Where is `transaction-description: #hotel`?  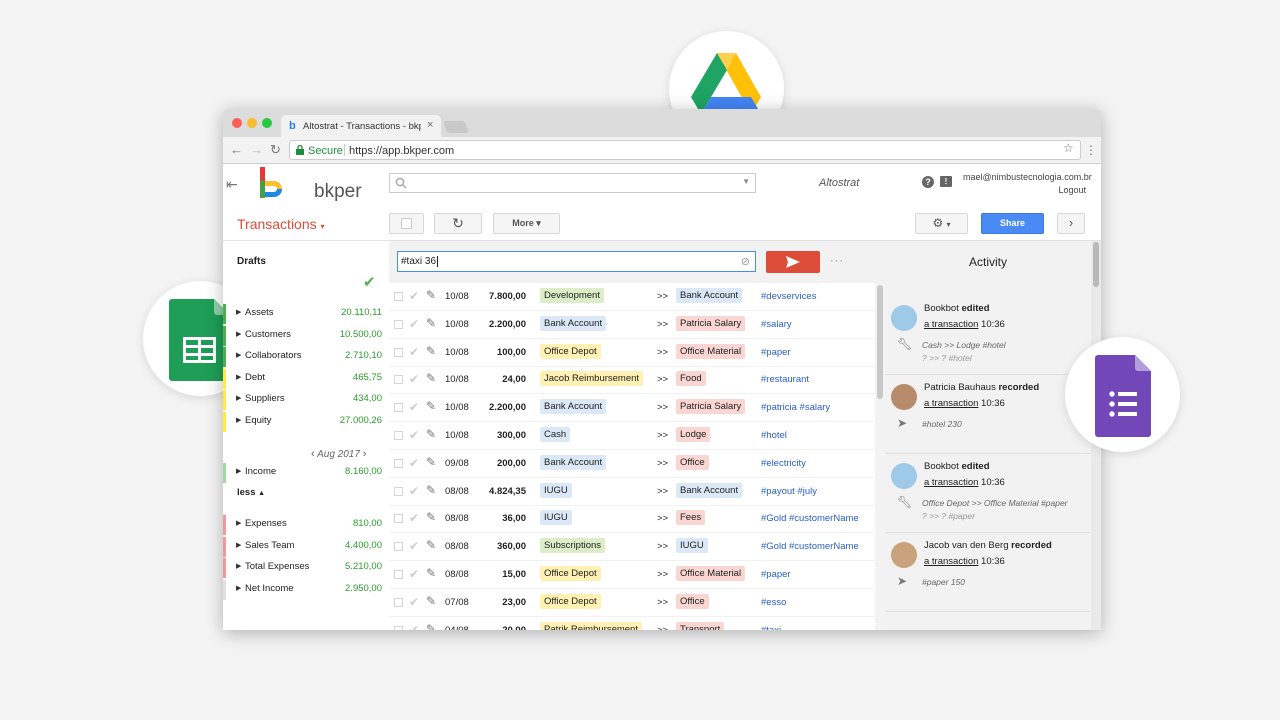
transaction-description: #hotel is located at coordinates (774, 435).